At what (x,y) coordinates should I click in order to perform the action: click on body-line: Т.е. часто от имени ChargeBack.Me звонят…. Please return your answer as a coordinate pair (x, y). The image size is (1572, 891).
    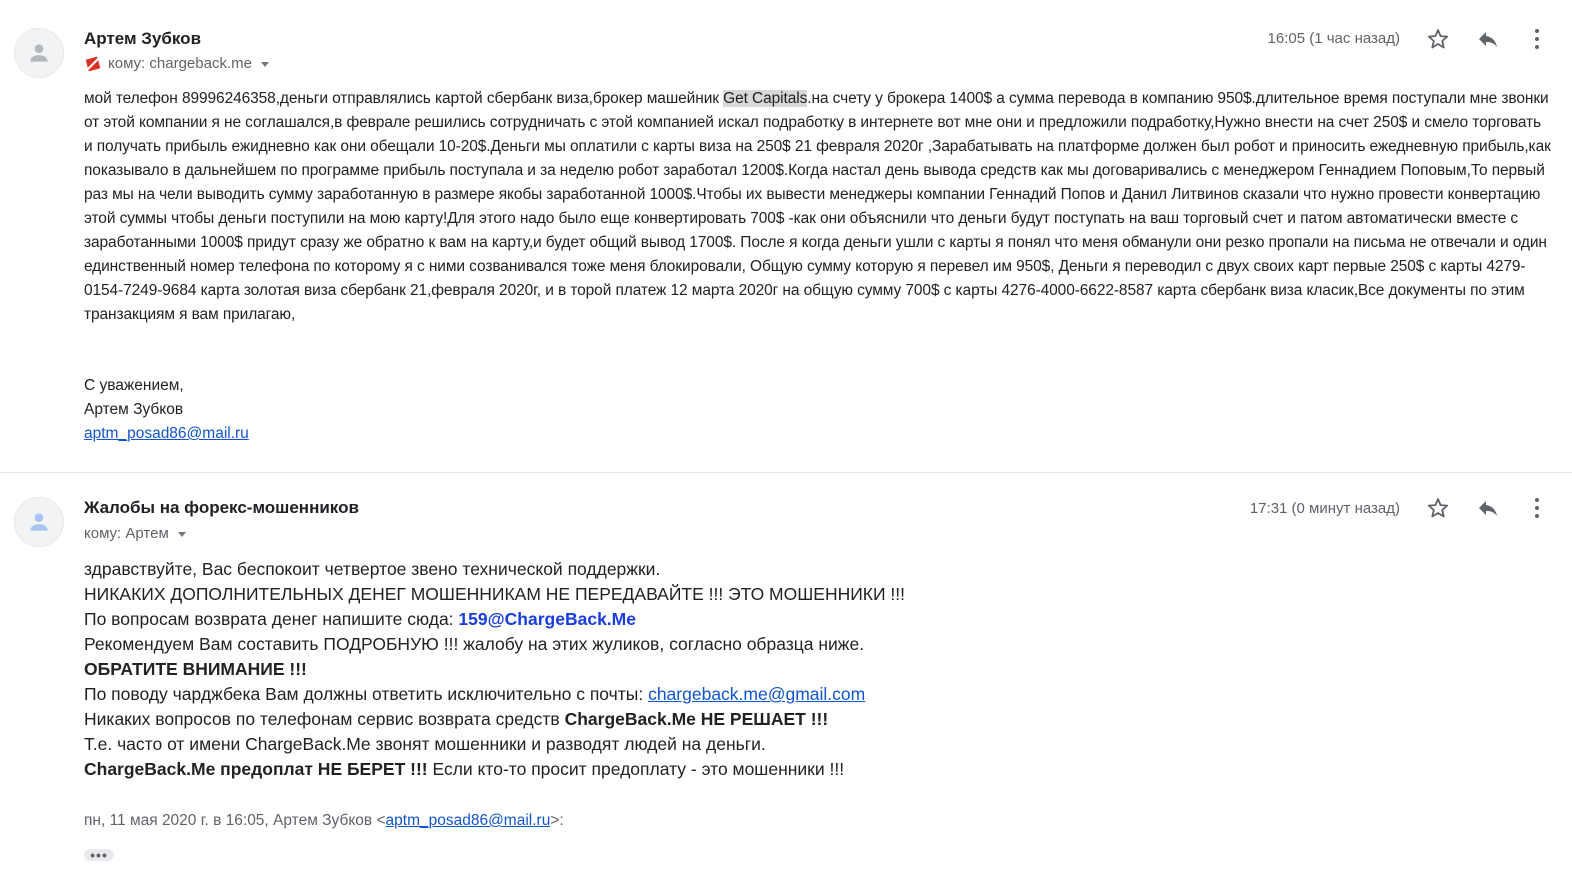
    Looking at the image, I should click on (425, 744).